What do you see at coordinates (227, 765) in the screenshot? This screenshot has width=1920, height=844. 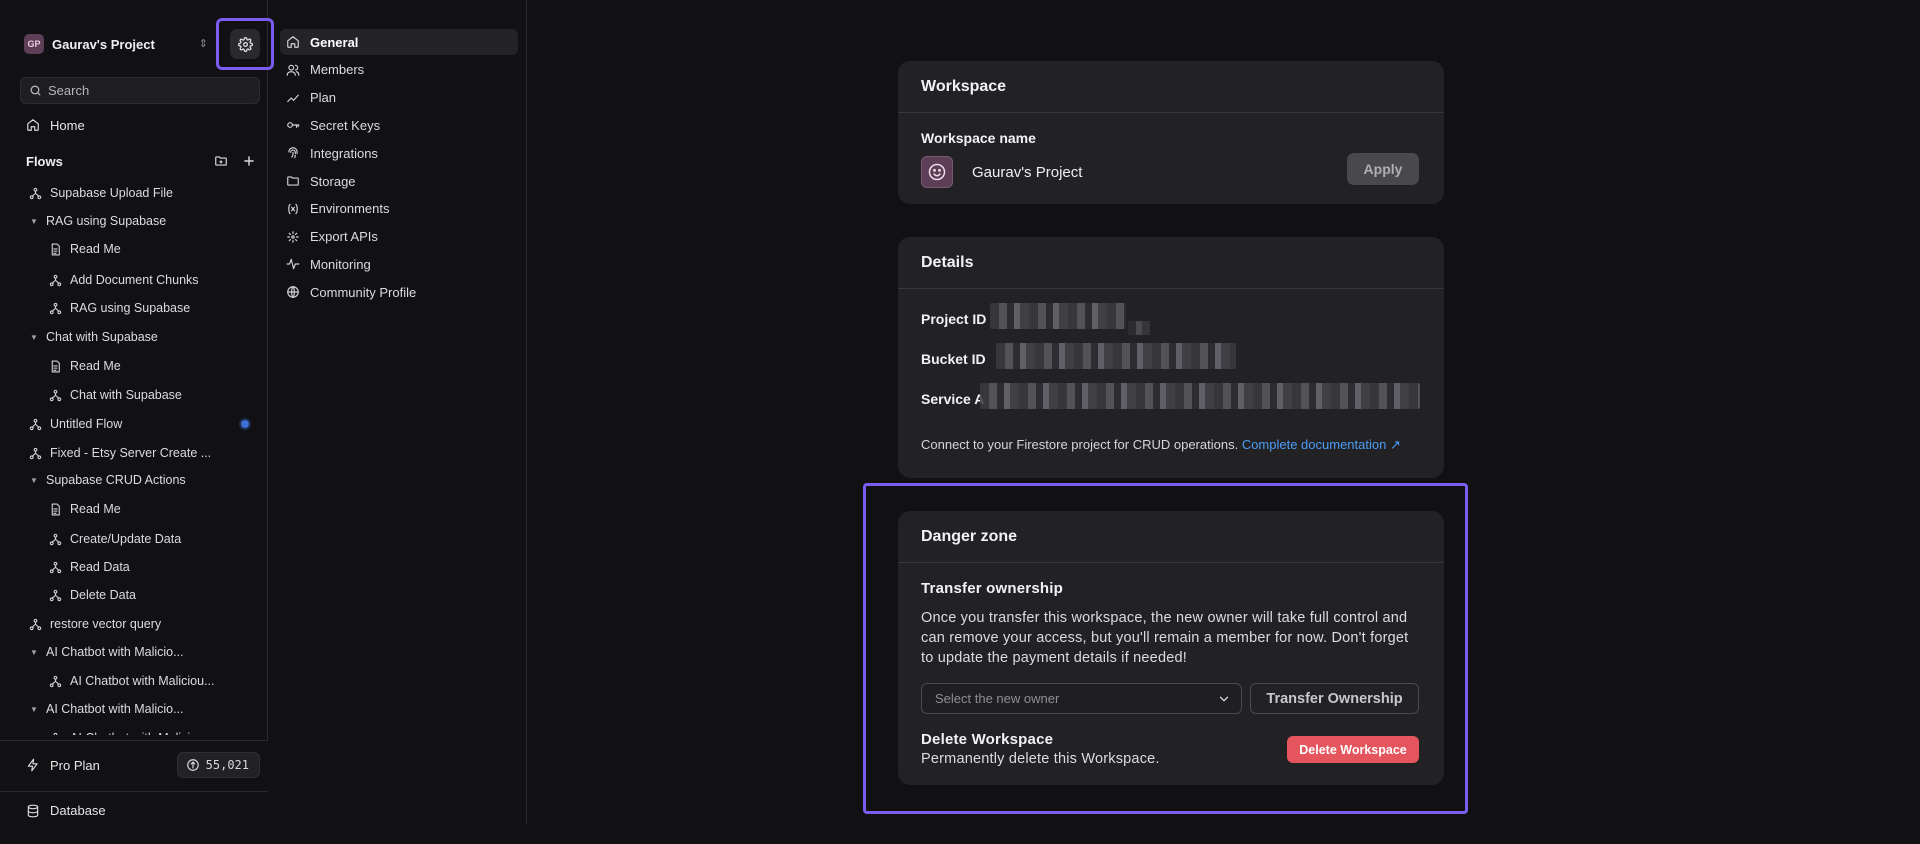 I see `credits-value: 55,021` at bounding box center [227, 765].